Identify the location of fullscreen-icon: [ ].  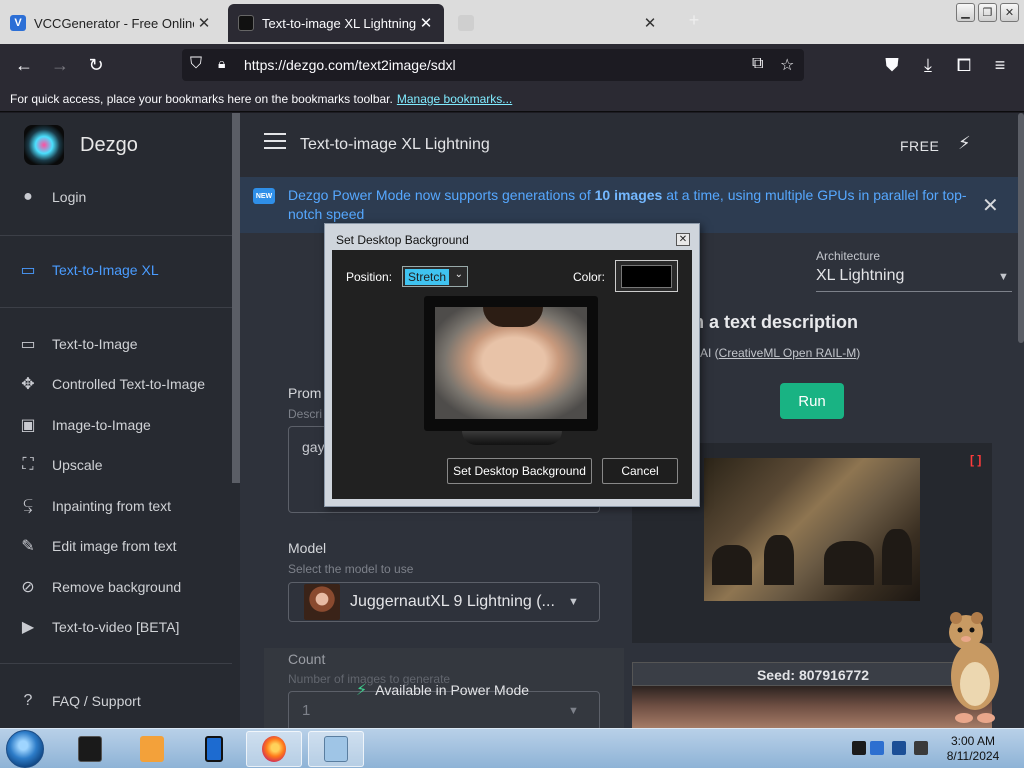
(975, 460).